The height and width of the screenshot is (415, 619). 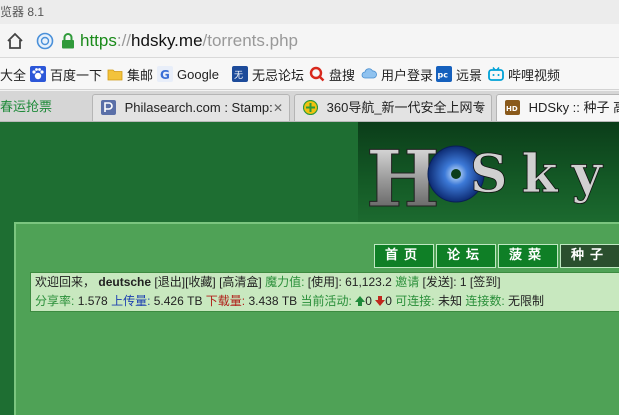 I want to click on bookmark-daquan: 大全, so click(x=13, y=74).